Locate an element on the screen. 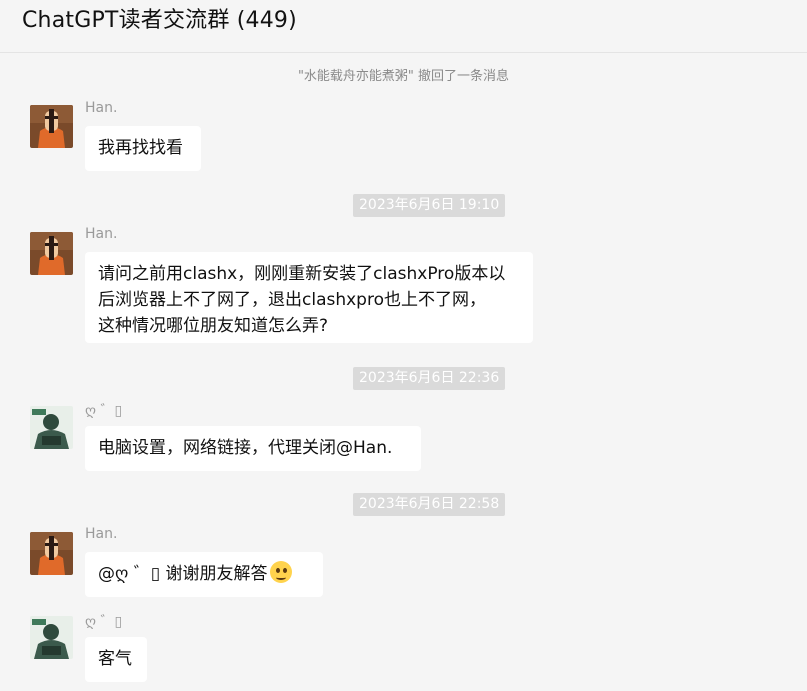 The width and height of the screenshot is (807, 691). recall-notice: "水能载舟亦能煮粥" 撤回了一条消息 is located at coordinates (403, 76).